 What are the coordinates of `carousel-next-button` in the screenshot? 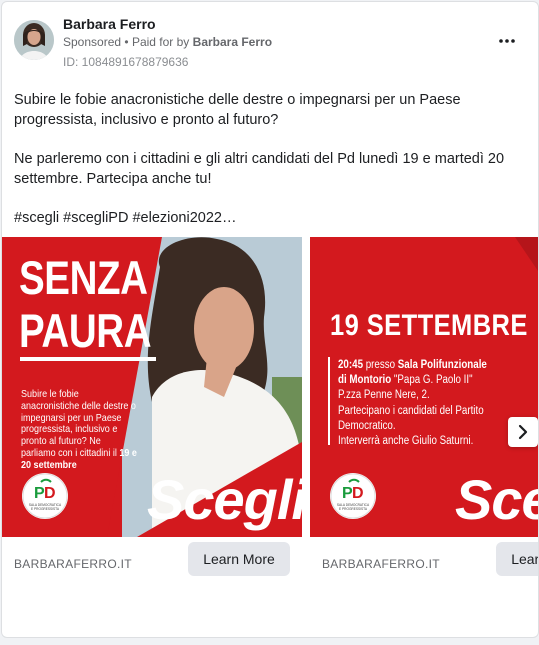 It's located at (523, 432).